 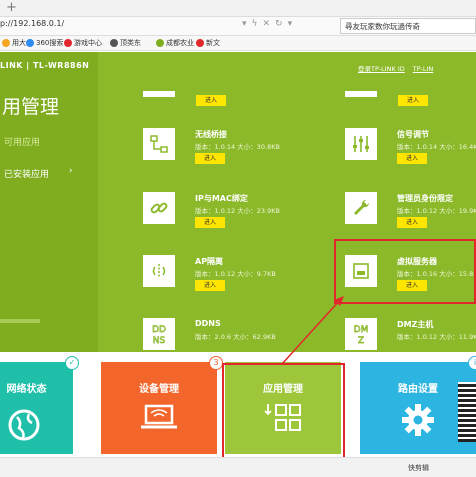 I want to click on search-text: 尋友玩家数你玩過传奇, so click(x=382, y=26).